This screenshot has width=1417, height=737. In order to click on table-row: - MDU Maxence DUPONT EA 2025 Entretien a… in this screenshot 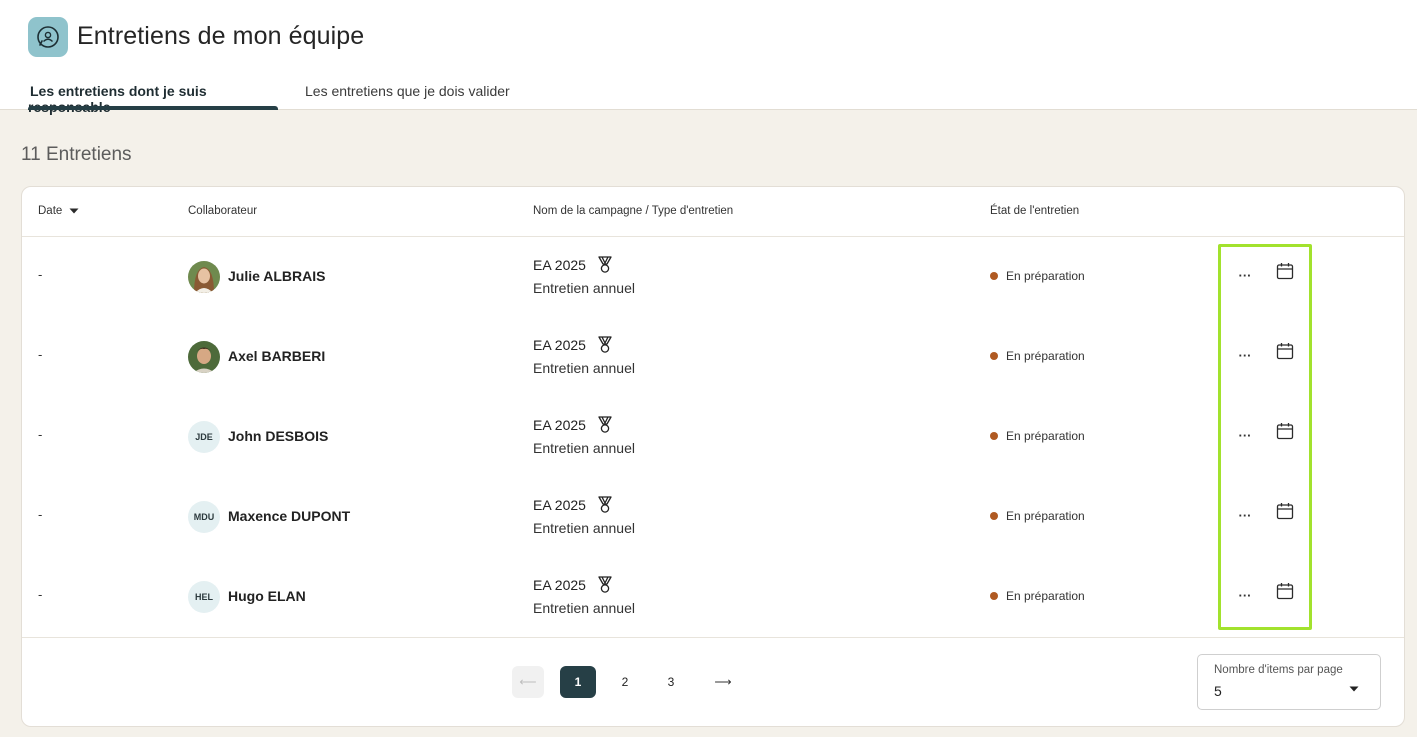, I will do `click(713, 517)`.